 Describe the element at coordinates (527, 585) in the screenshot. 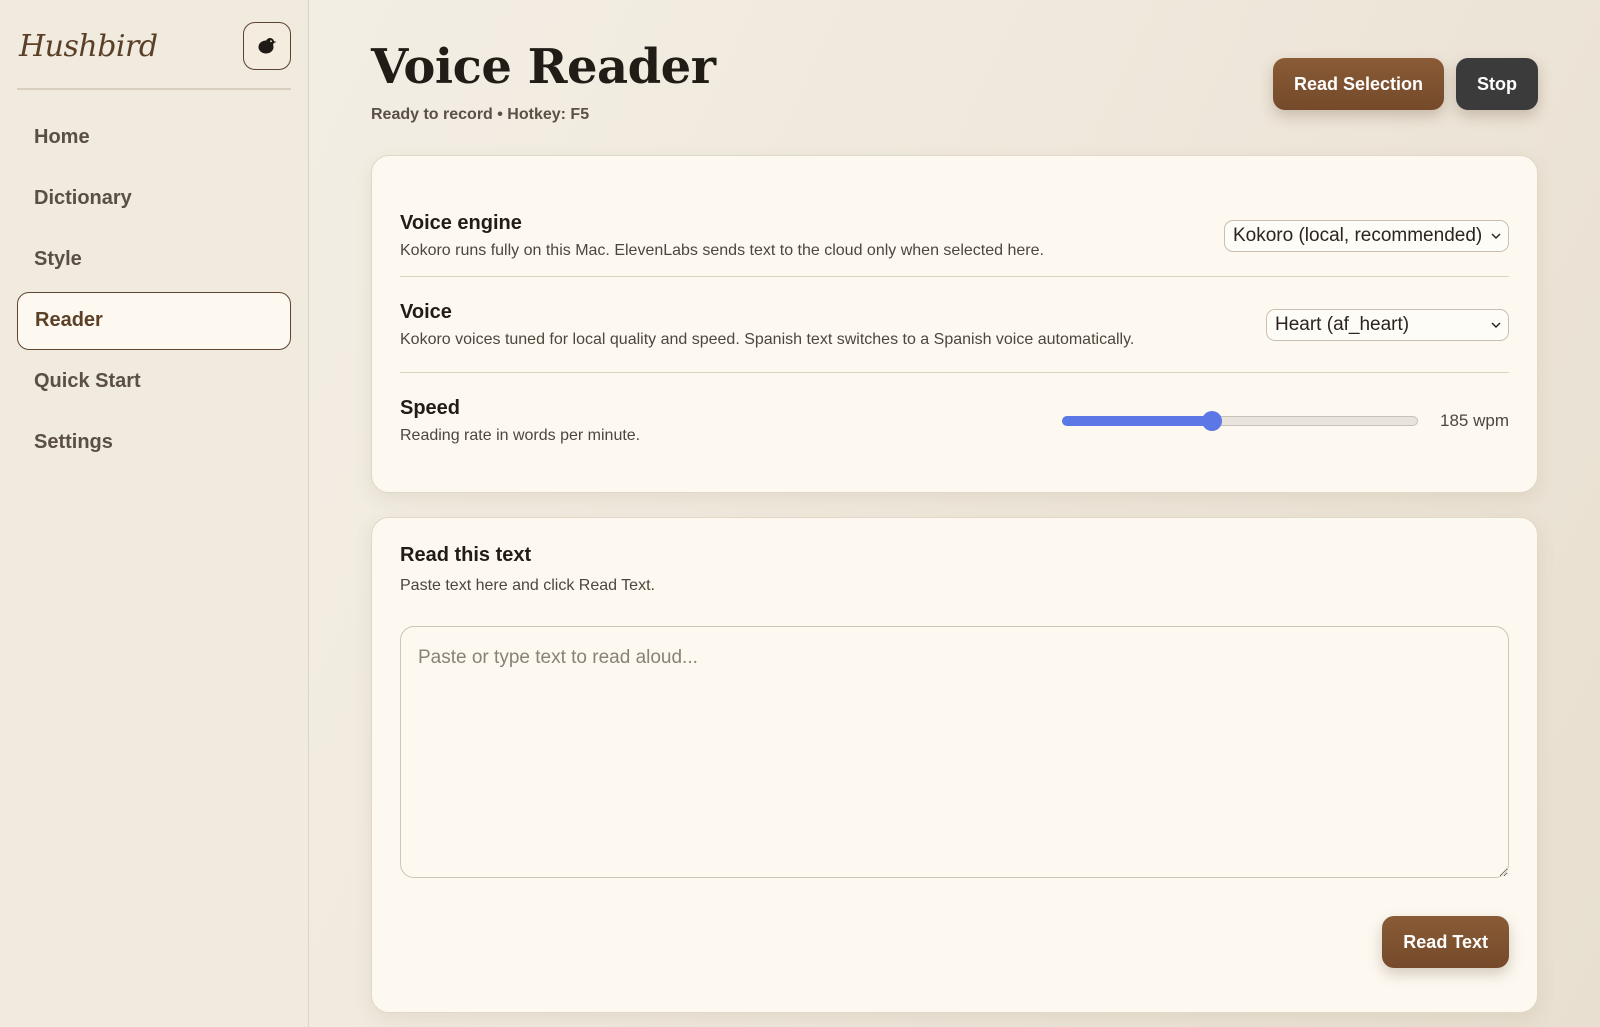

I see `read-text-description: Paste text here and click Read Text.` at that location.